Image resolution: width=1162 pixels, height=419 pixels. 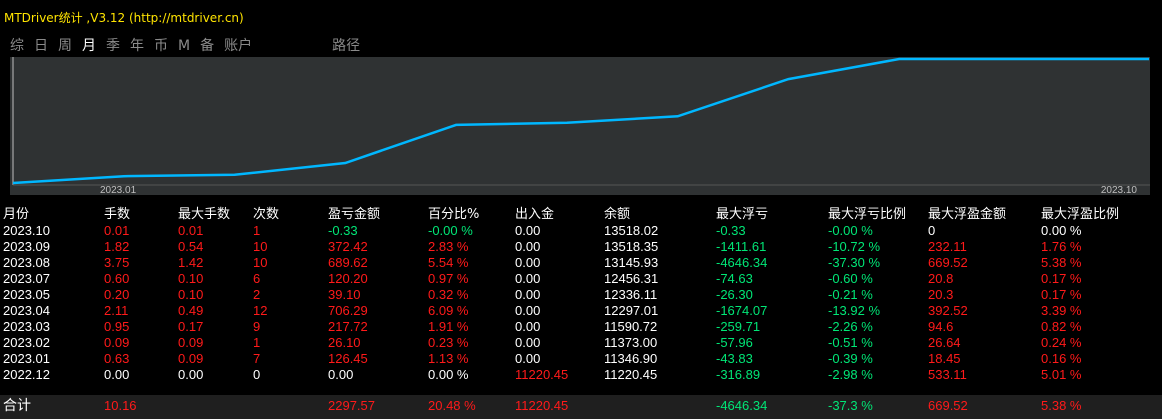 I want to click on table-cell-max_dd: -57.96, so click(x=734, y=342).